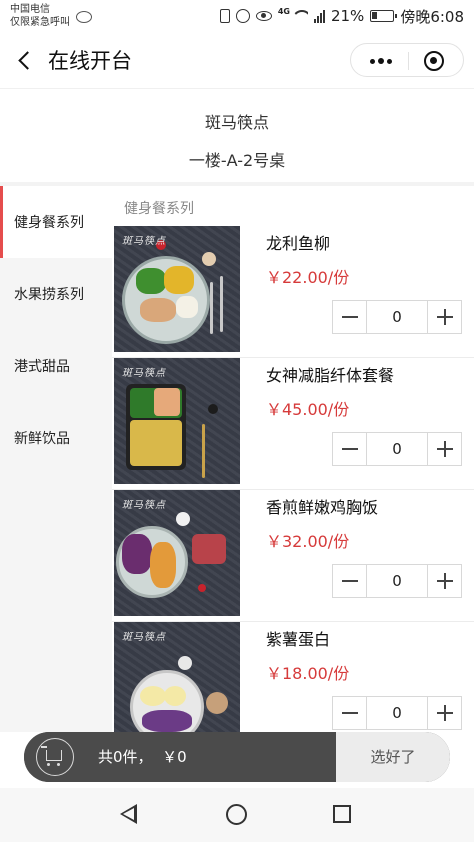  I want to click on carrier-status: 仅限紧急呼叫, so click(40, 22).